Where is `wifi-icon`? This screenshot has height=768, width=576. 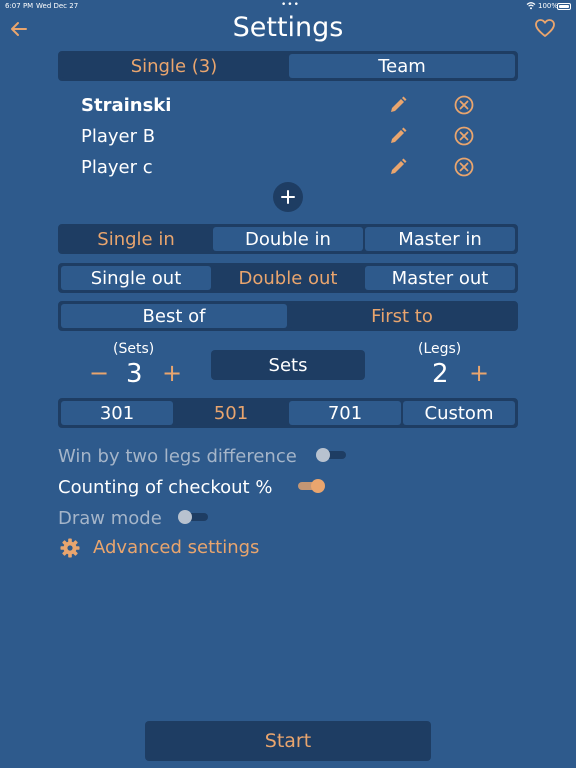
wifi-icon is located at coordinates (531, 6).